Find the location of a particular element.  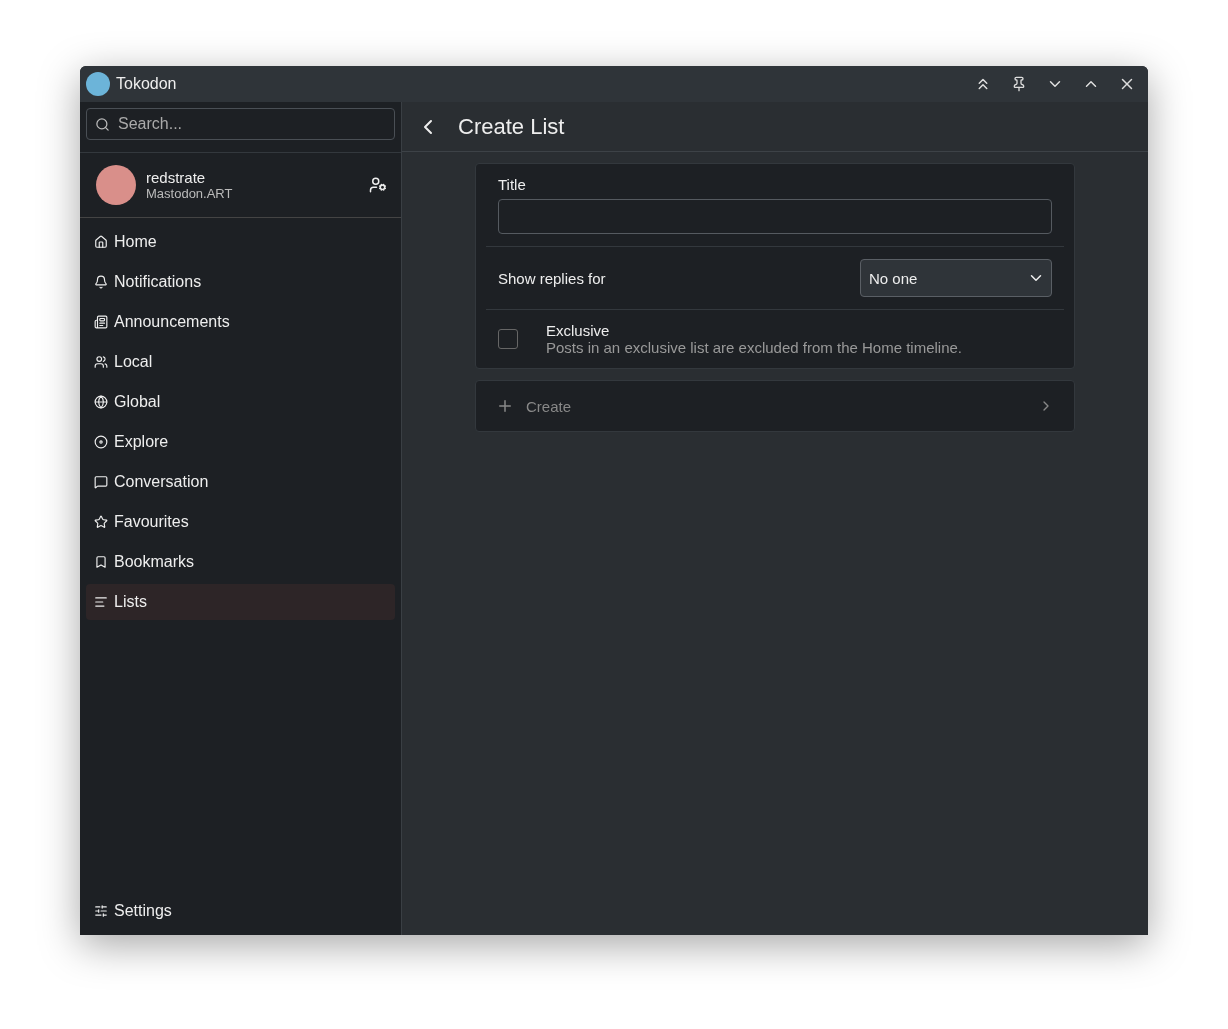

exclusive-checkbox is located at coordinates (508, 339).